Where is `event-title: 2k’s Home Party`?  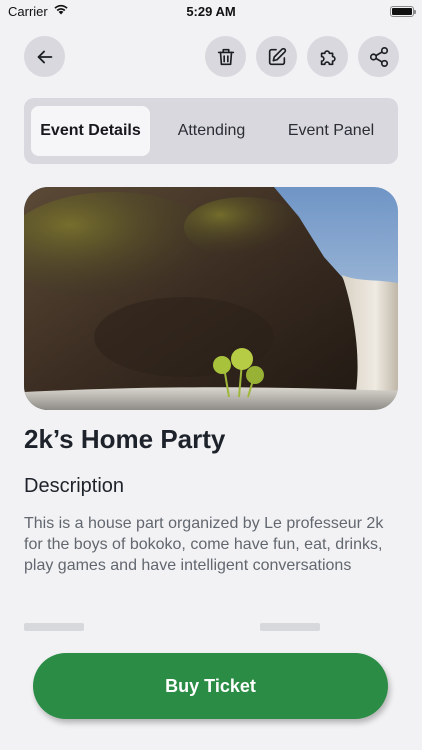 event-title: 2k’s Home Party is located at coordinates (125, 439).